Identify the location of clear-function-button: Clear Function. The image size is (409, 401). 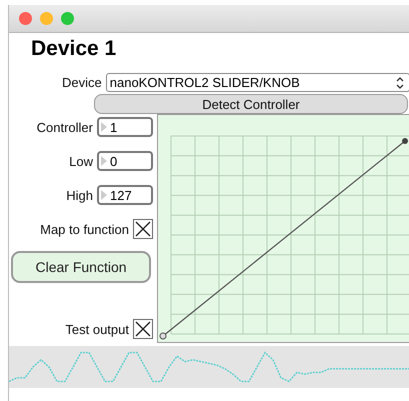
(81, 267).